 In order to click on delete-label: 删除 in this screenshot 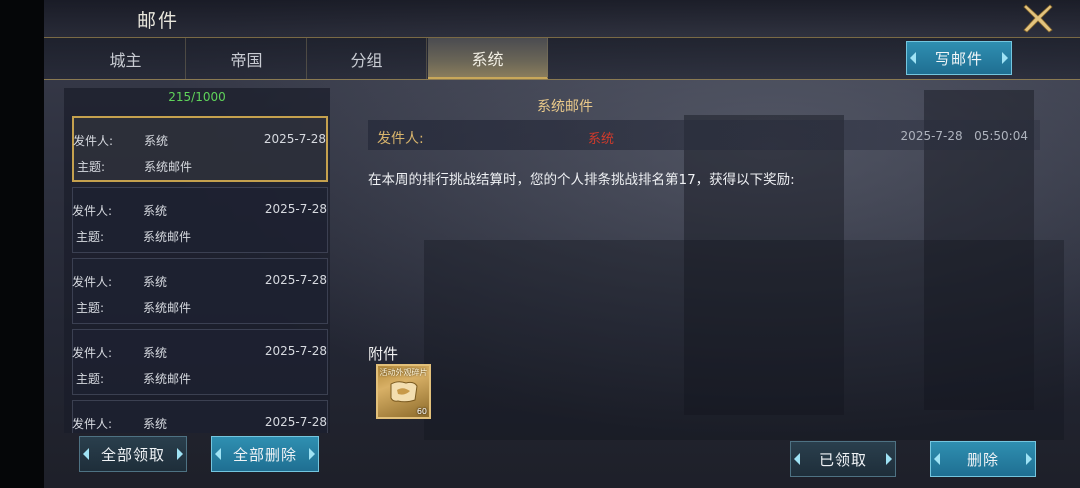, I will do `click(982, 459)`.